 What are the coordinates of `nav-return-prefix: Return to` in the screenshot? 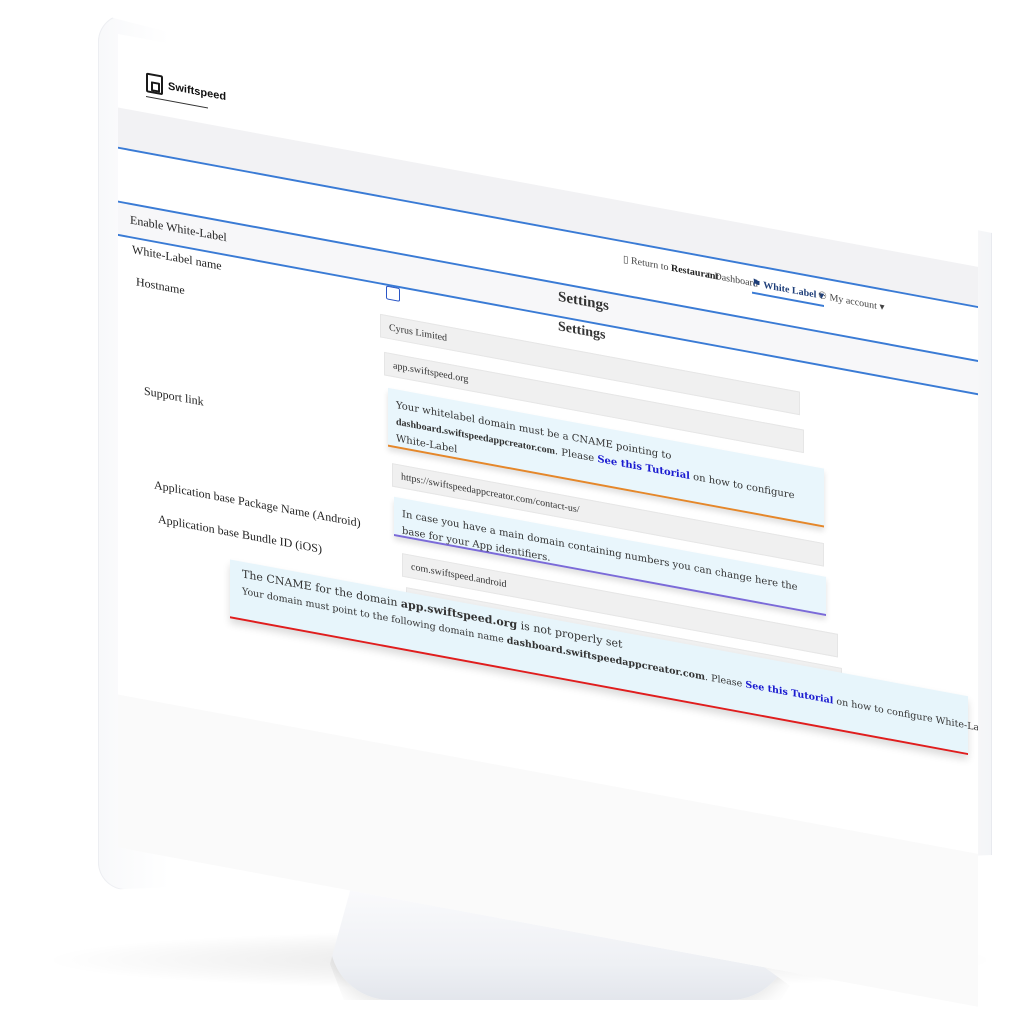 It's located at (650, 264).